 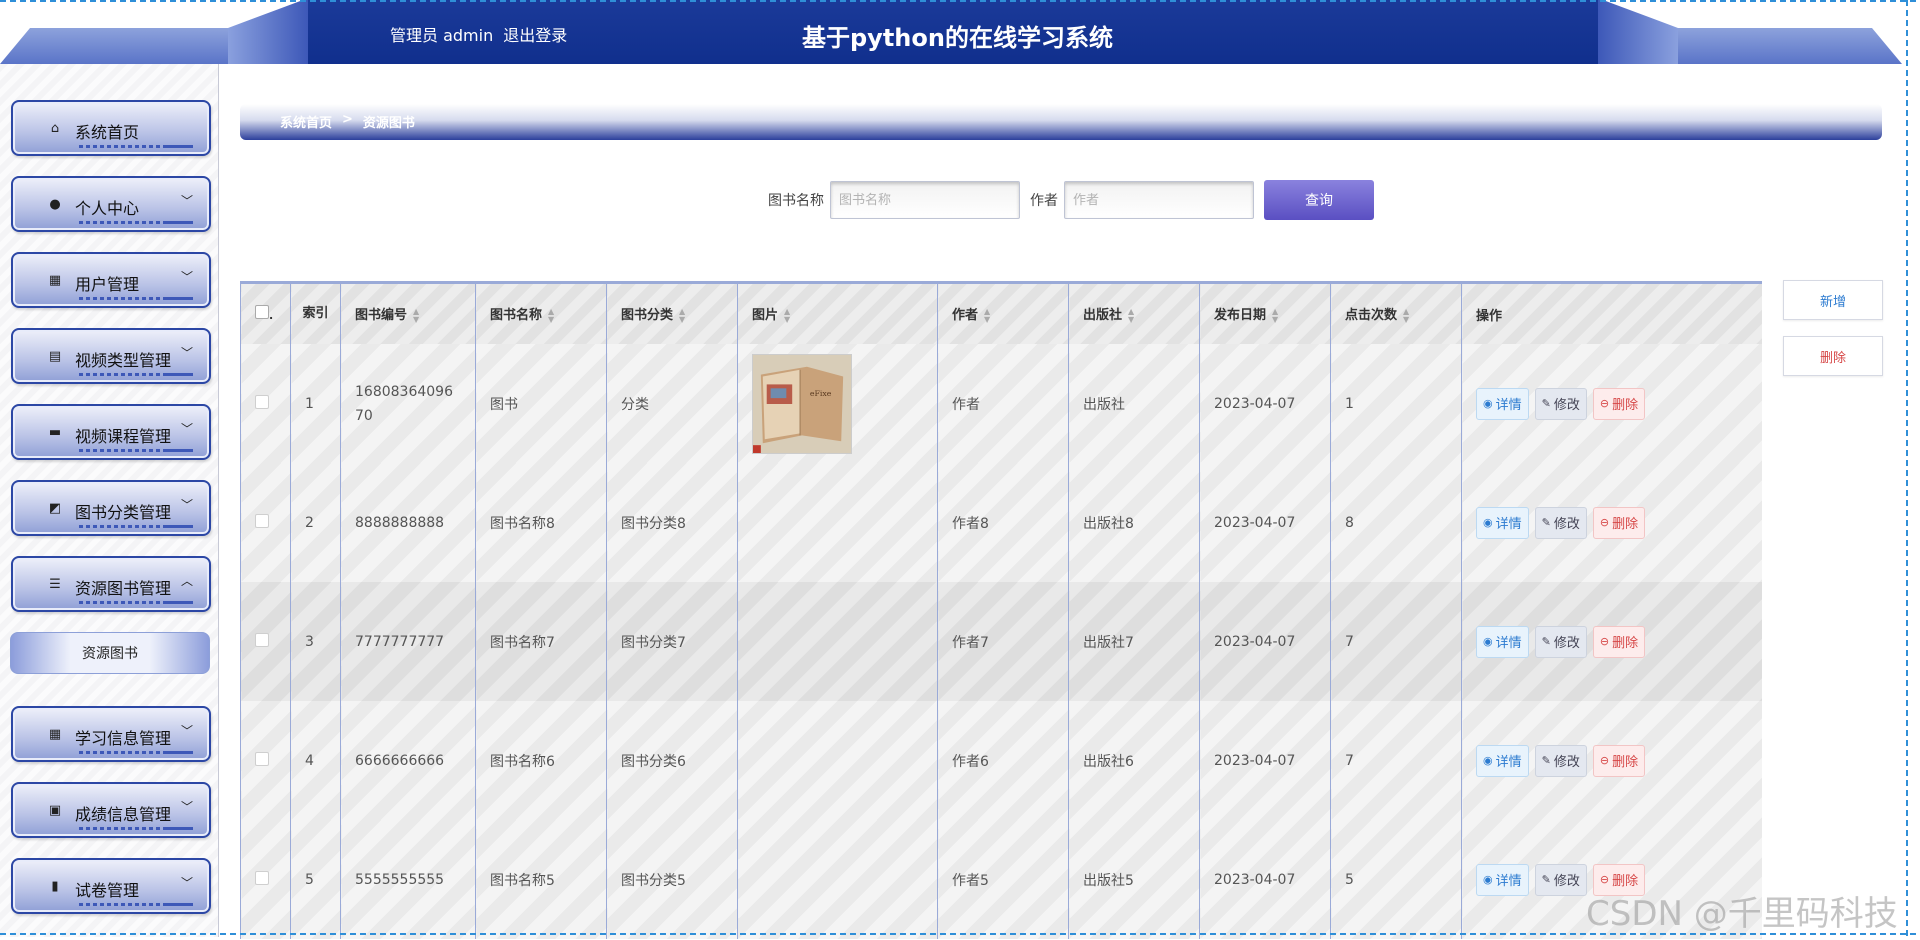 What do you see at coordinates (960, 934) in the screenshot?
I see `bottom-border` at bounding box center [960, 934].